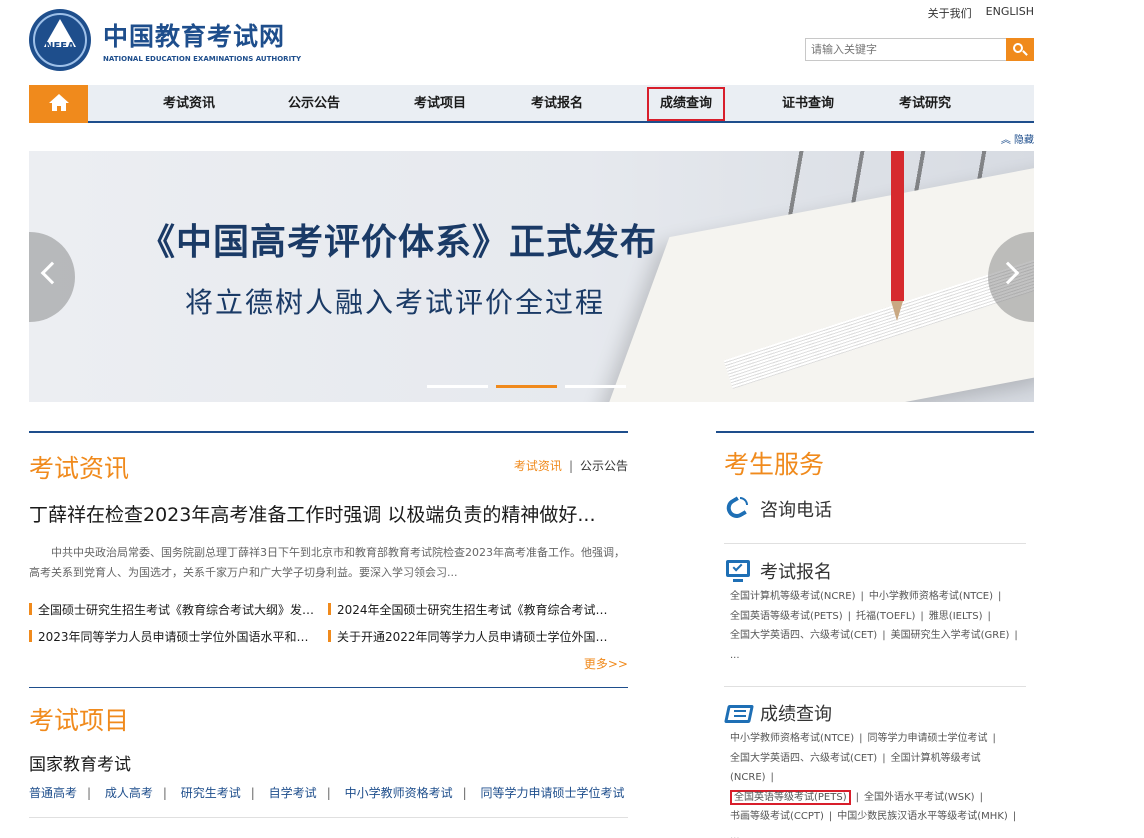 The height and width of the screenshot is (838, 1144). I want to click on chevron-left-icon, so click(52, 273).